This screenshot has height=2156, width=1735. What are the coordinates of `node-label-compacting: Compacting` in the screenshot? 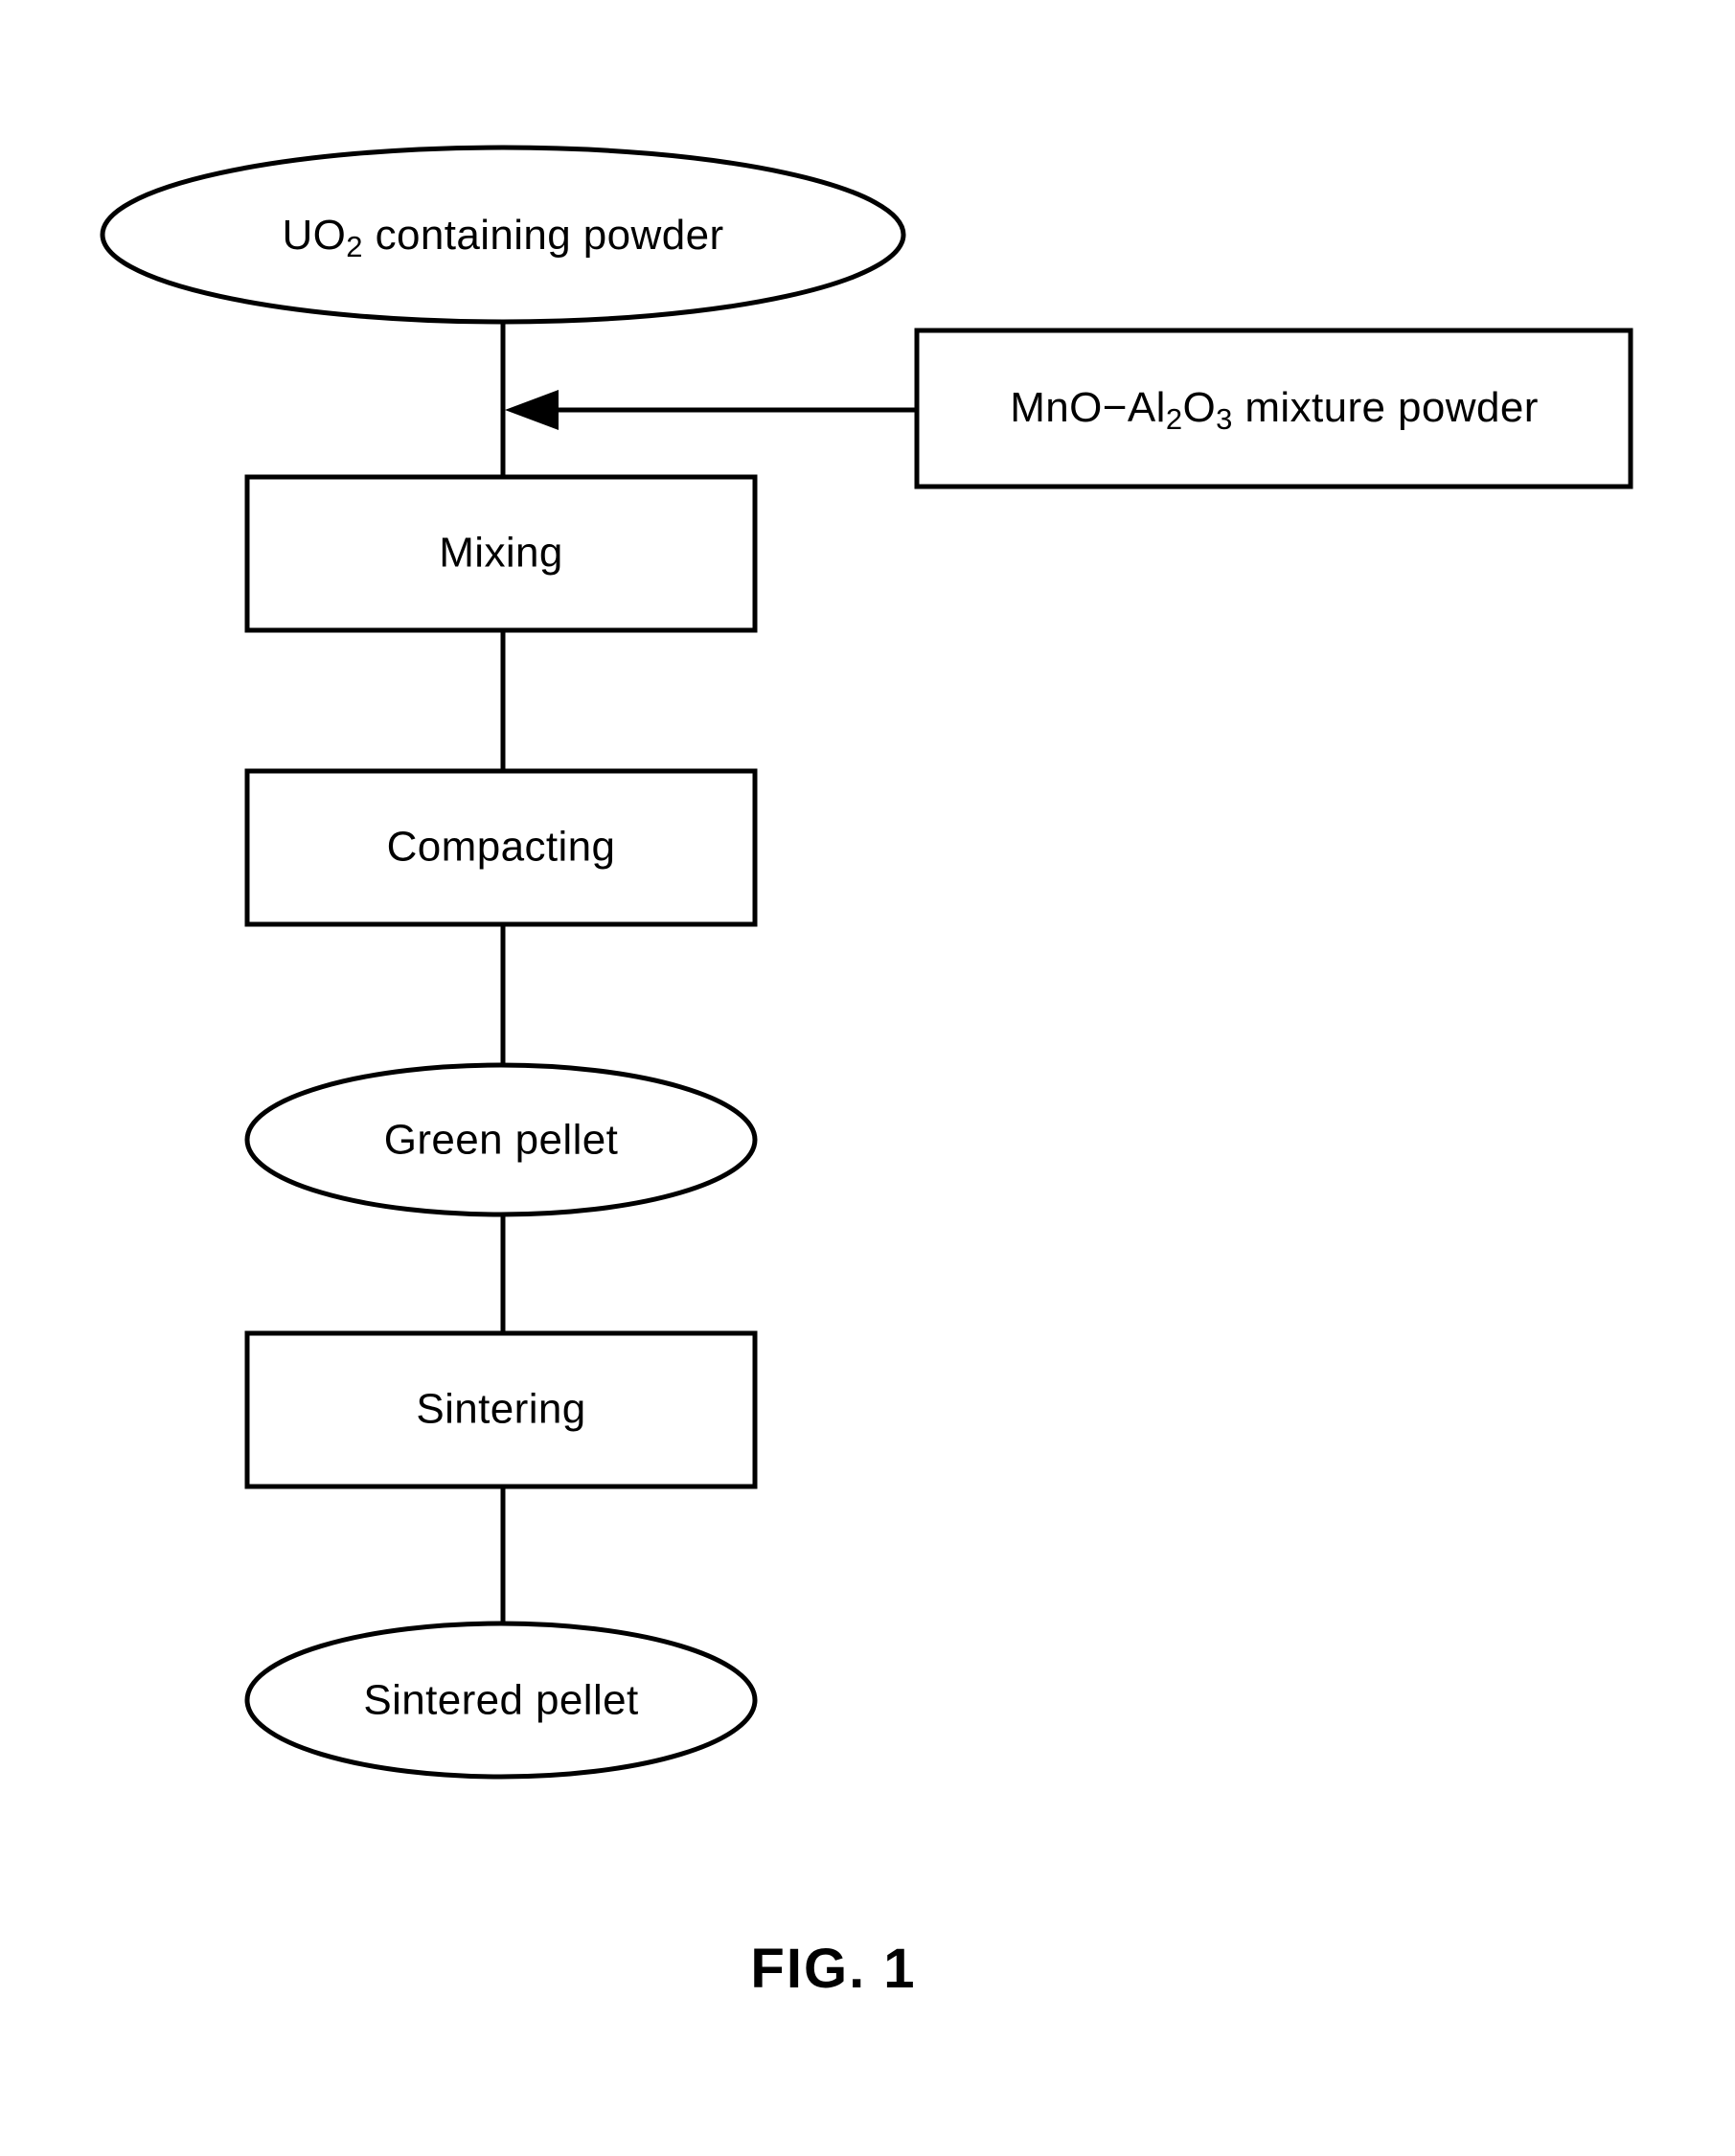 It's located at (502, 847).